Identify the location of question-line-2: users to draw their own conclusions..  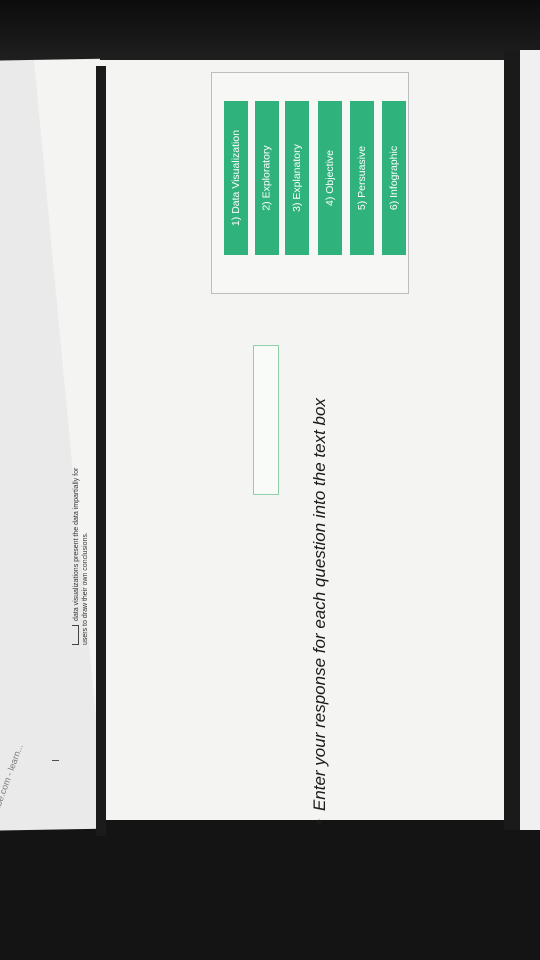
(85, 588).